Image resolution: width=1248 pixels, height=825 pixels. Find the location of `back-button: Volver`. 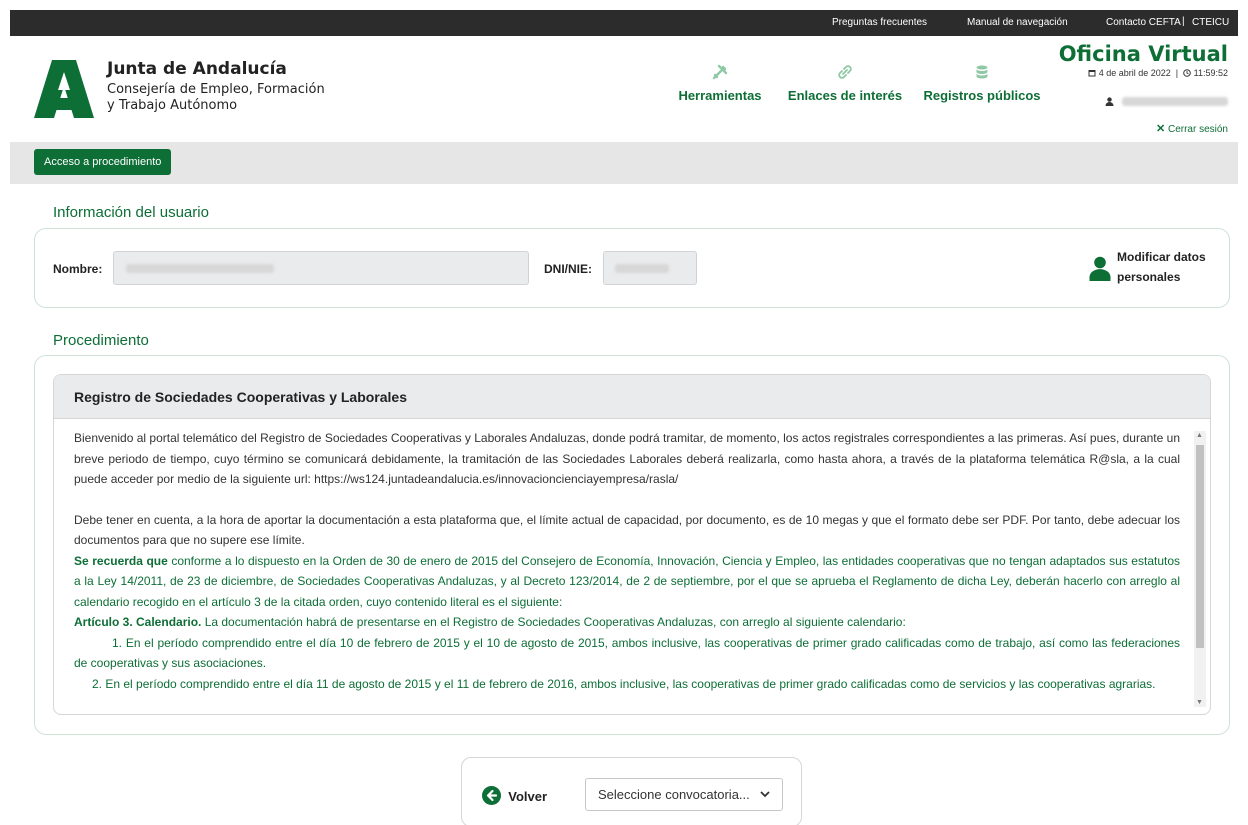

back-button: Volver is located at coordinates (514, 795).